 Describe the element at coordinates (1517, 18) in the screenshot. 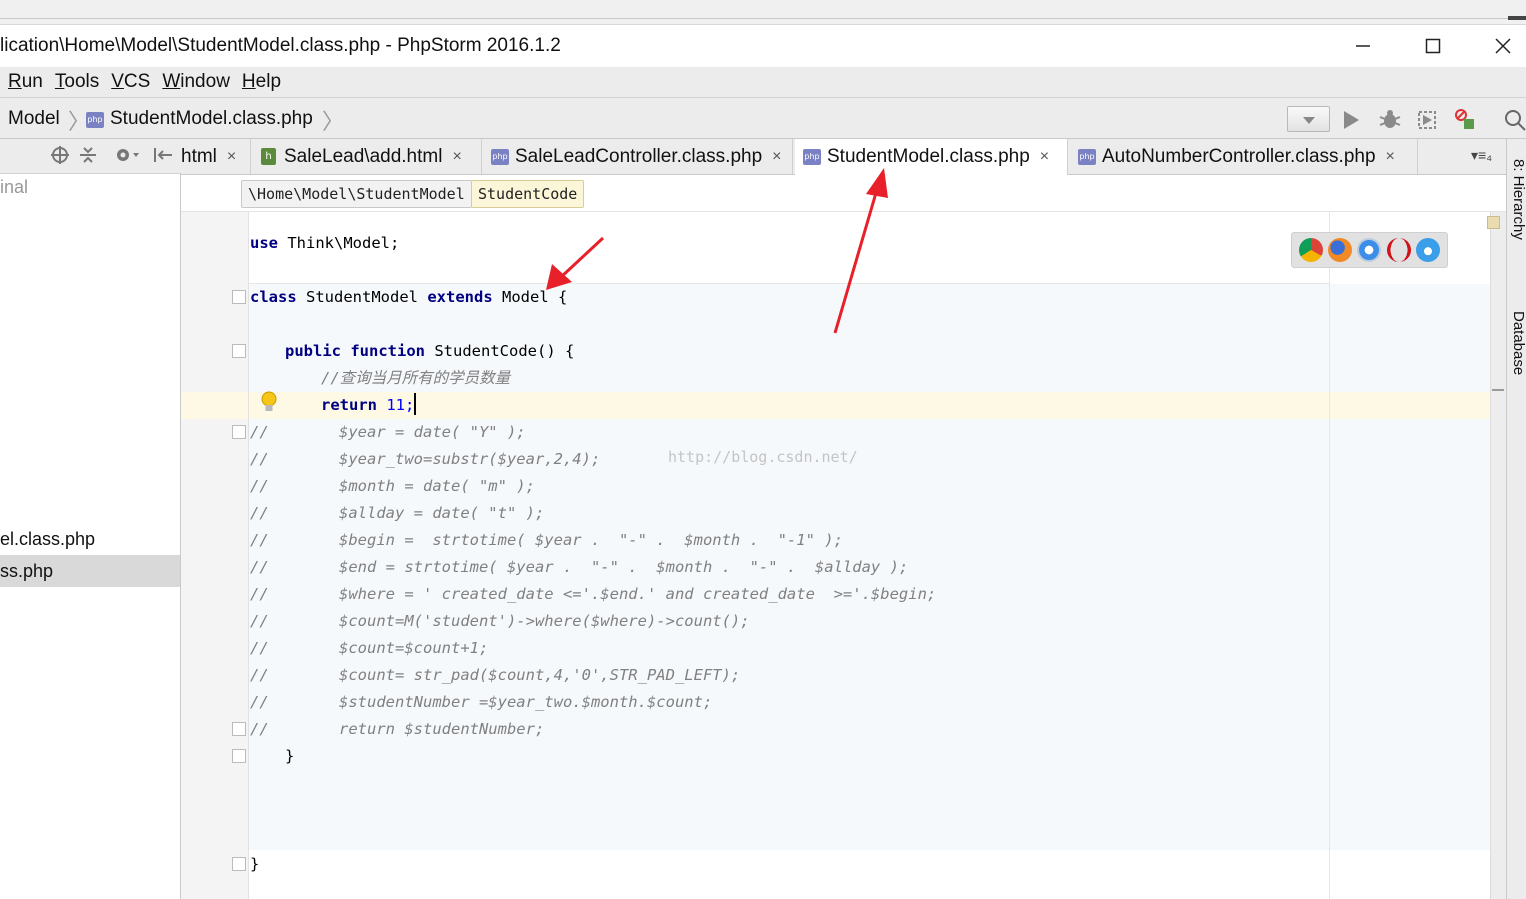

I see `background-bar` at that location.